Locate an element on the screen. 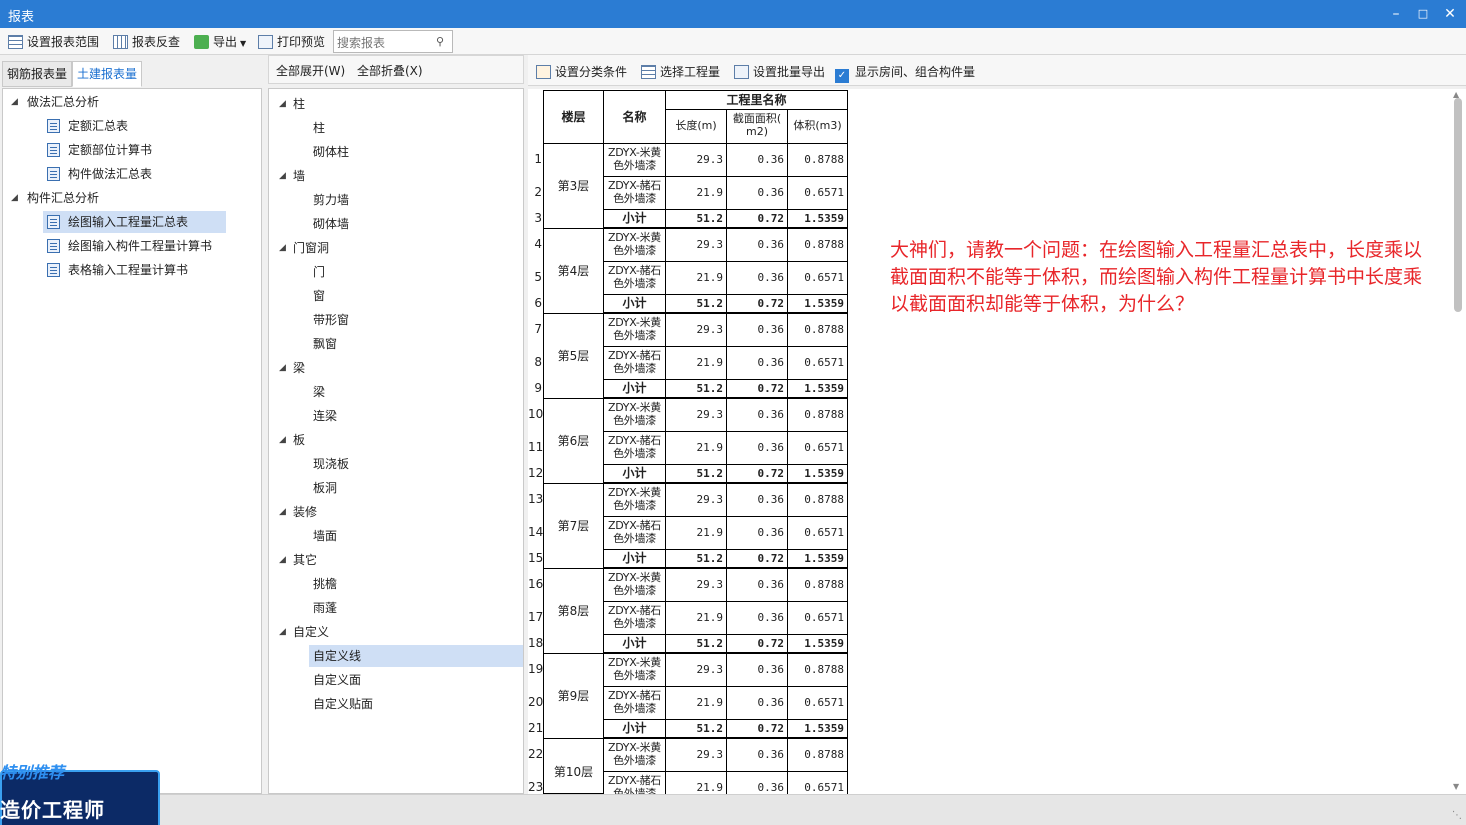  vertical-scrollbar is located at coordinates (1458, 205).